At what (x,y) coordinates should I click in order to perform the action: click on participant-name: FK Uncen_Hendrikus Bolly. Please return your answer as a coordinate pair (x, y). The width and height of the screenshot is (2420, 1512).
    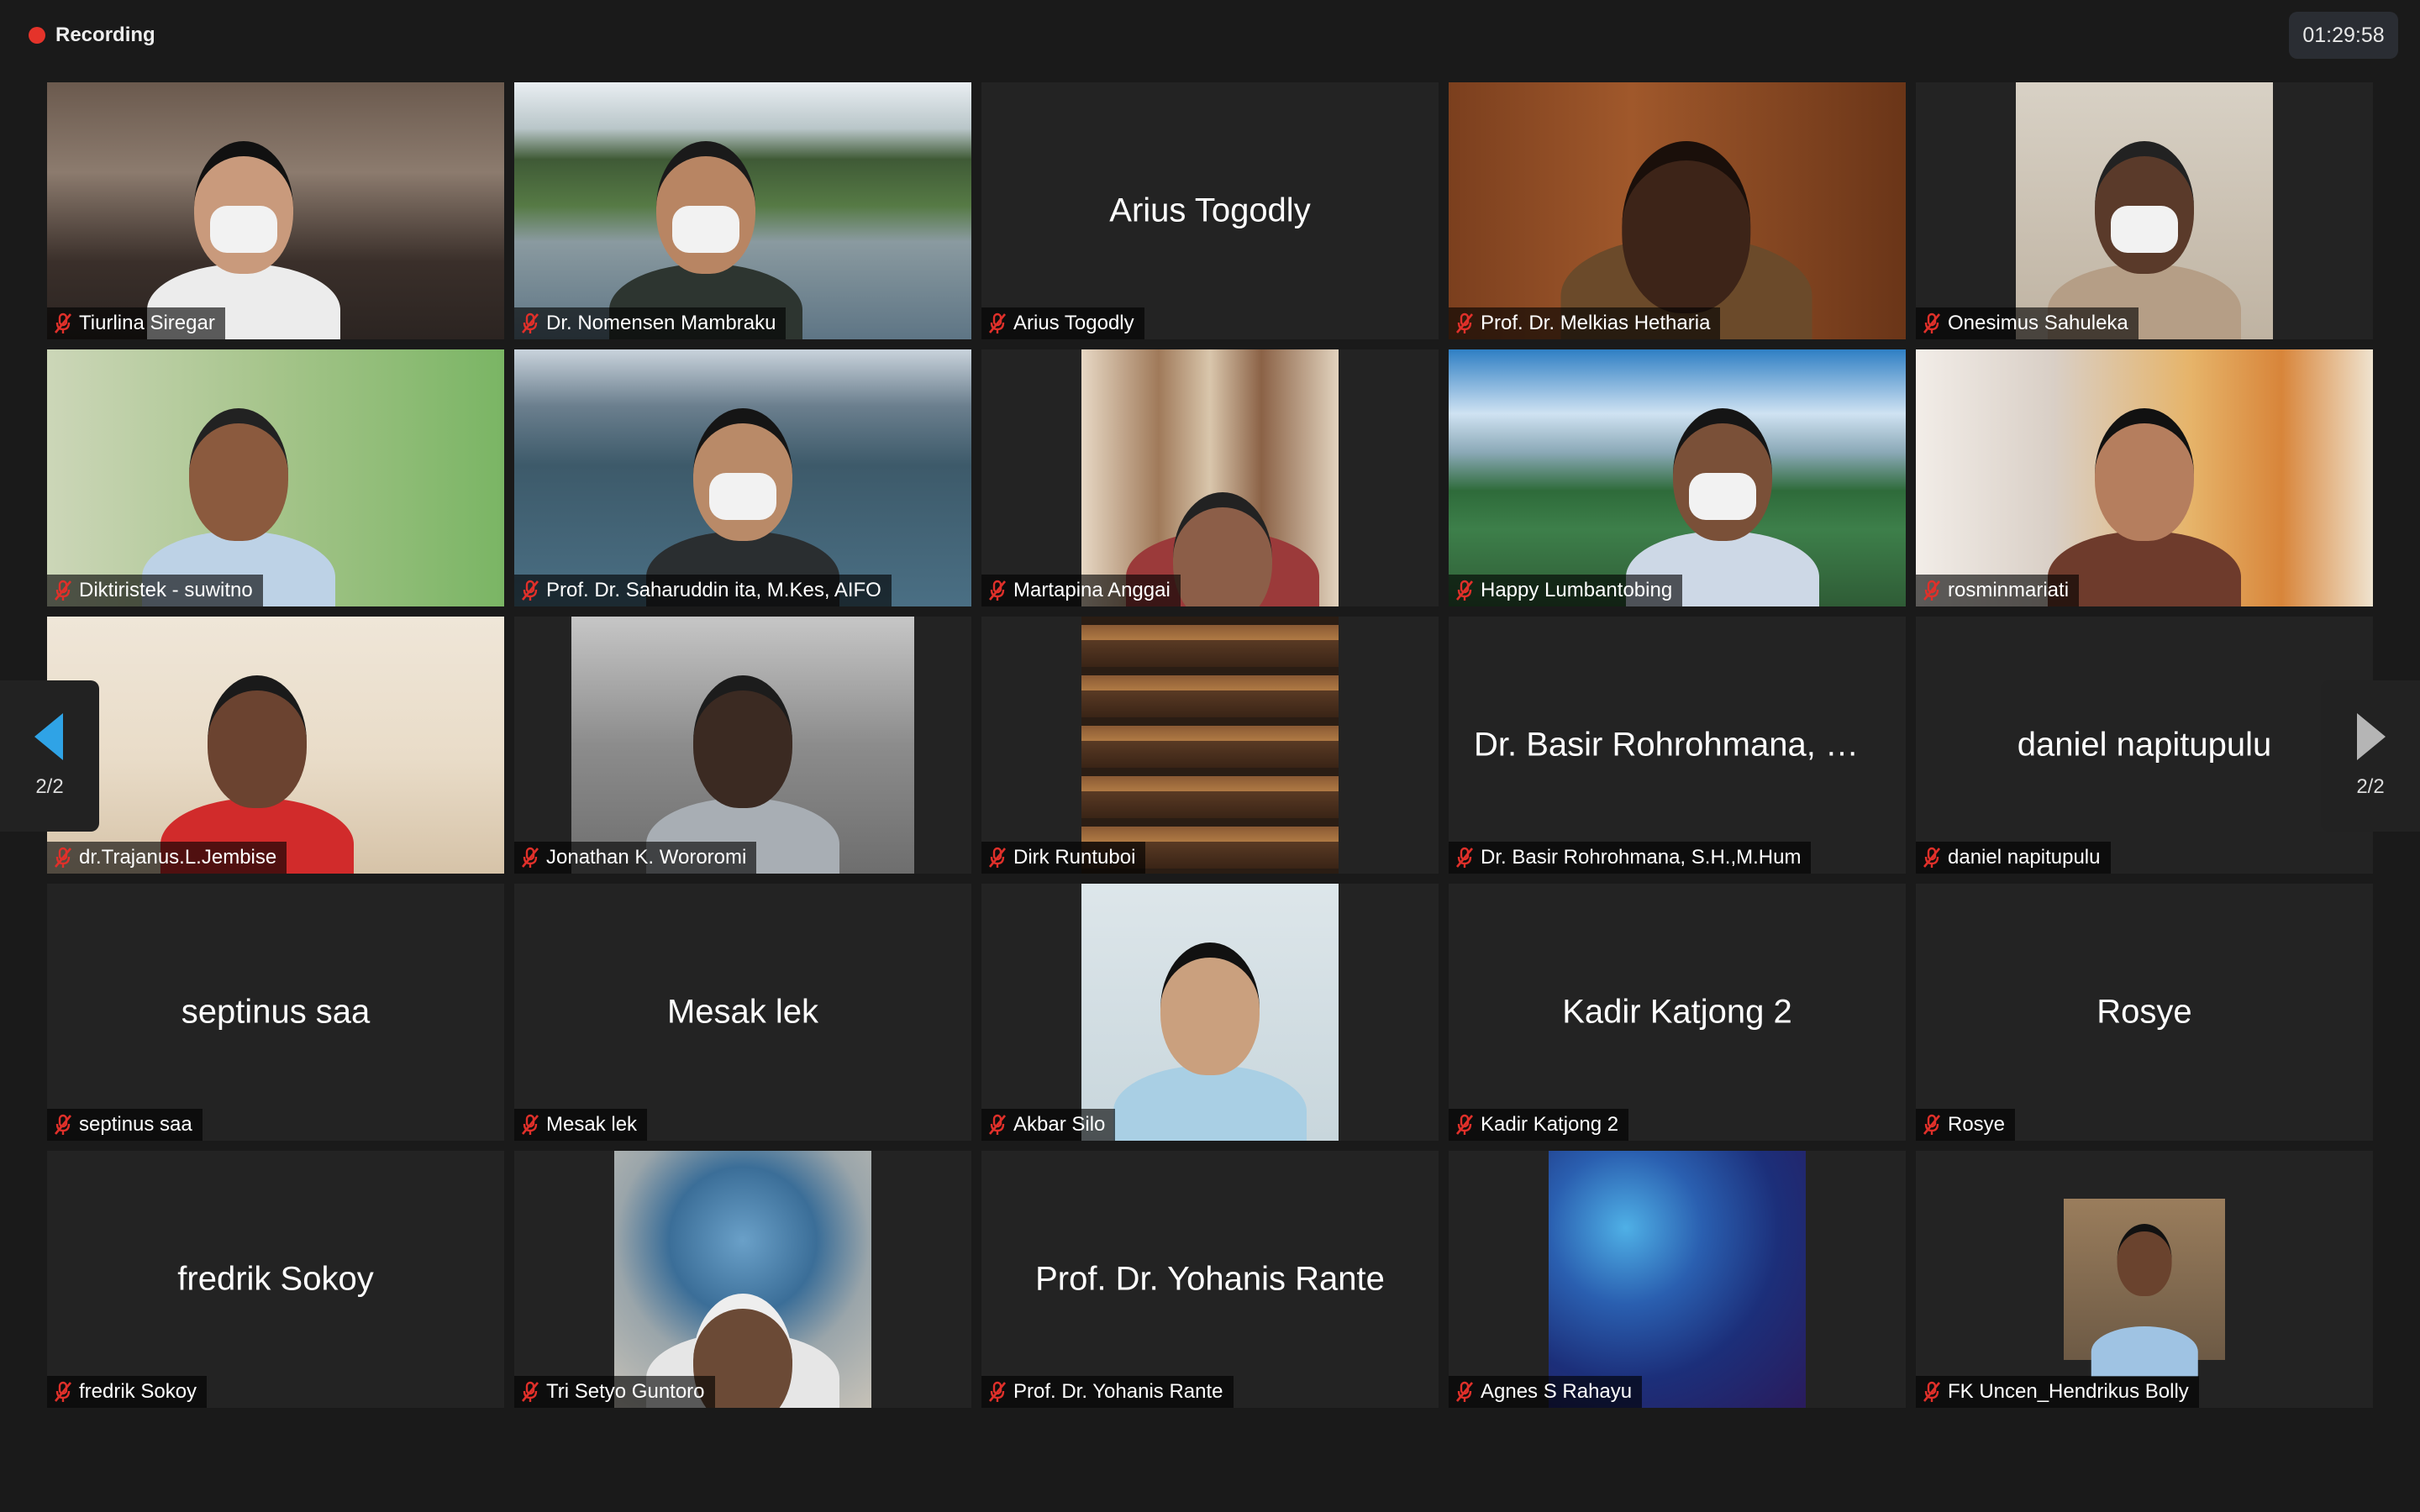
    Looking at the image, I should click on (2068, 1391).